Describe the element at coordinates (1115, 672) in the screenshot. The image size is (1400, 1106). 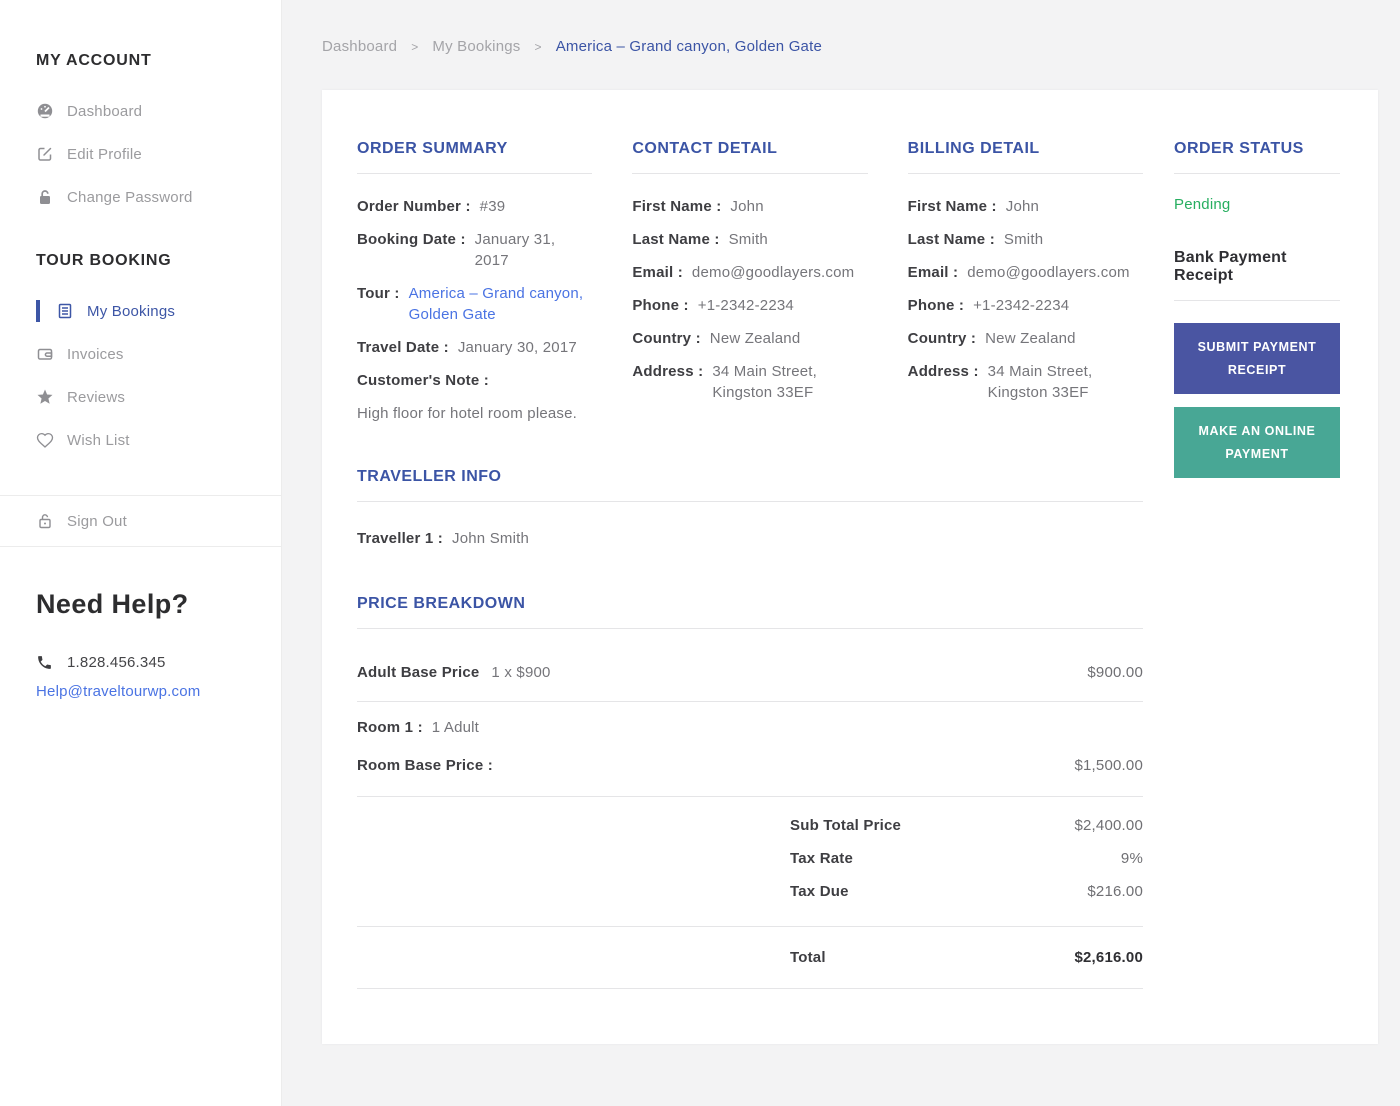
I see `adult-amount-value: $900.00` at that location.